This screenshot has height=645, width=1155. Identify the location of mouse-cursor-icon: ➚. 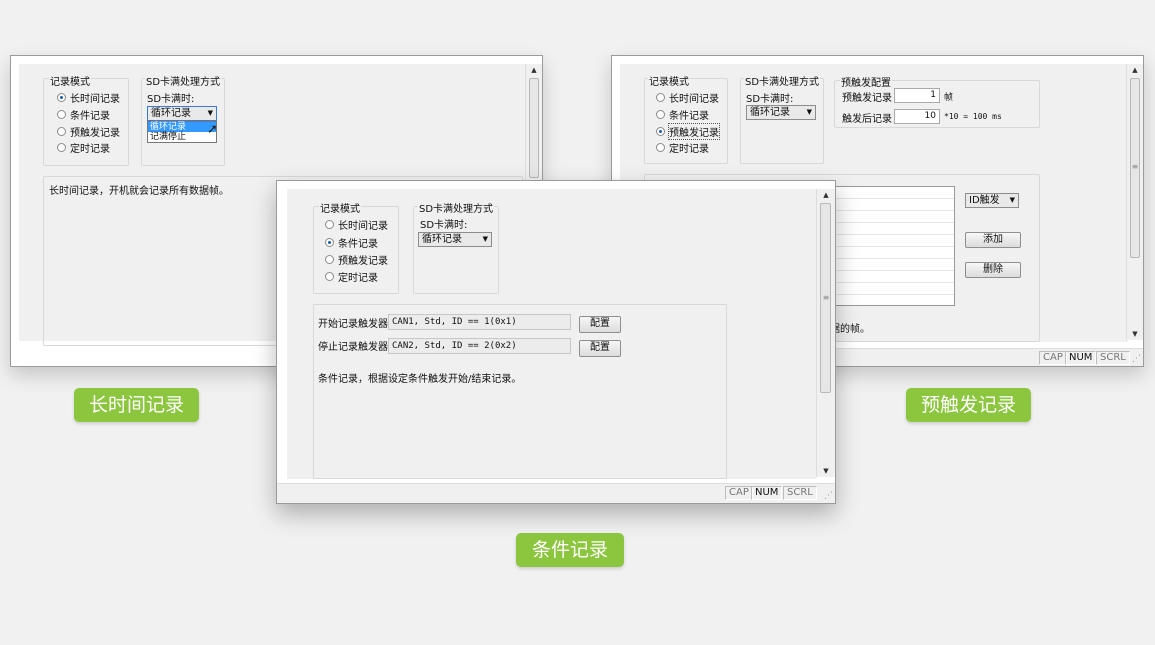
(212, 129).